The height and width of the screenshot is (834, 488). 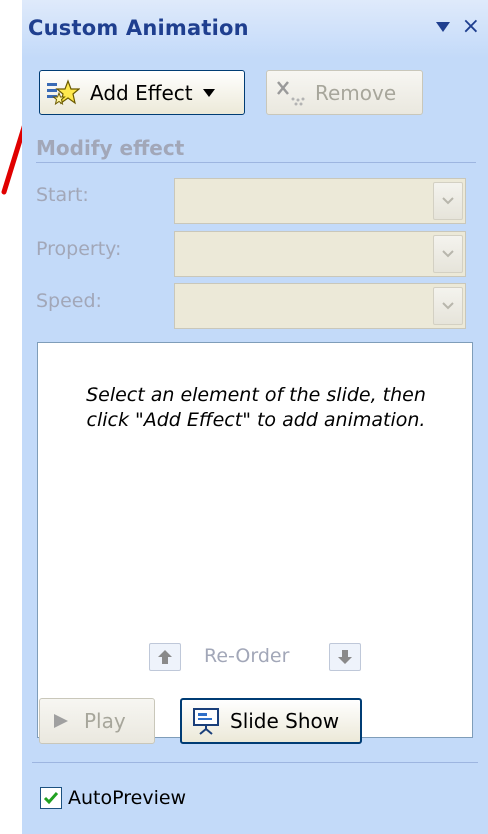 What do you see at coordinates (285, 721) in the screenshot?
I see `slide-show-label: Slide Show` at bounding box center [285, 721].